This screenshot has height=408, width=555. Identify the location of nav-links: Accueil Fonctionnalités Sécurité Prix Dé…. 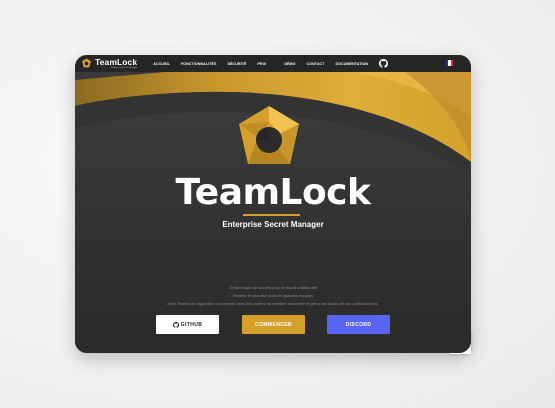
(271, 63).